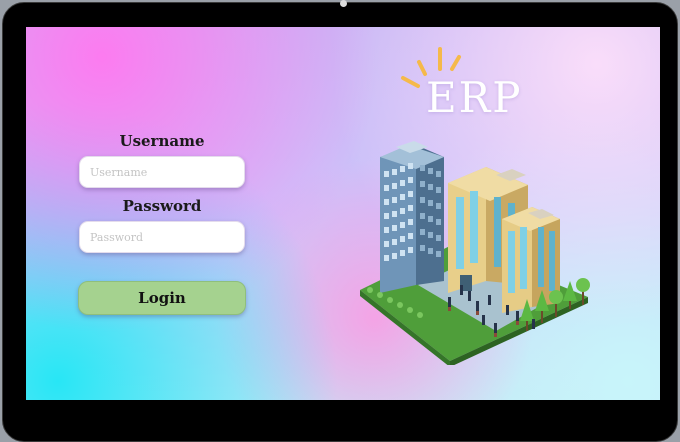 Image resolution: width=680 pixels, height=442 pixels. I want to click on password-label: Password, so click(162, 206).